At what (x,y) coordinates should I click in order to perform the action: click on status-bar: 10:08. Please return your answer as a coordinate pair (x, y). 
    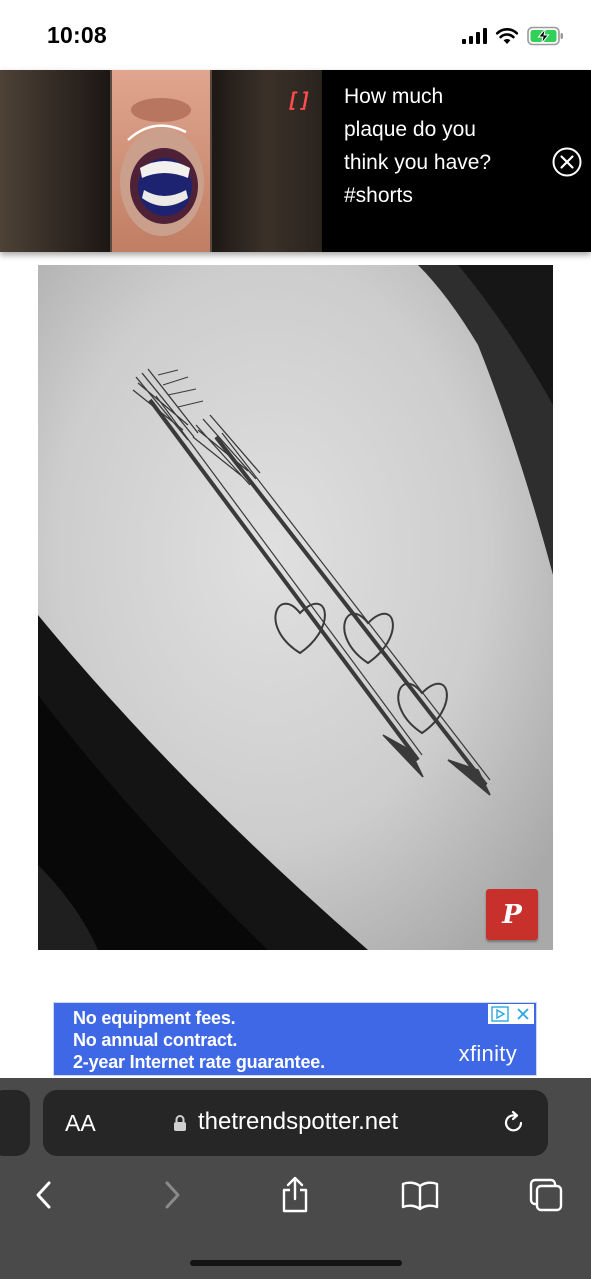
    Looking at the image, I should click on (295, 35).